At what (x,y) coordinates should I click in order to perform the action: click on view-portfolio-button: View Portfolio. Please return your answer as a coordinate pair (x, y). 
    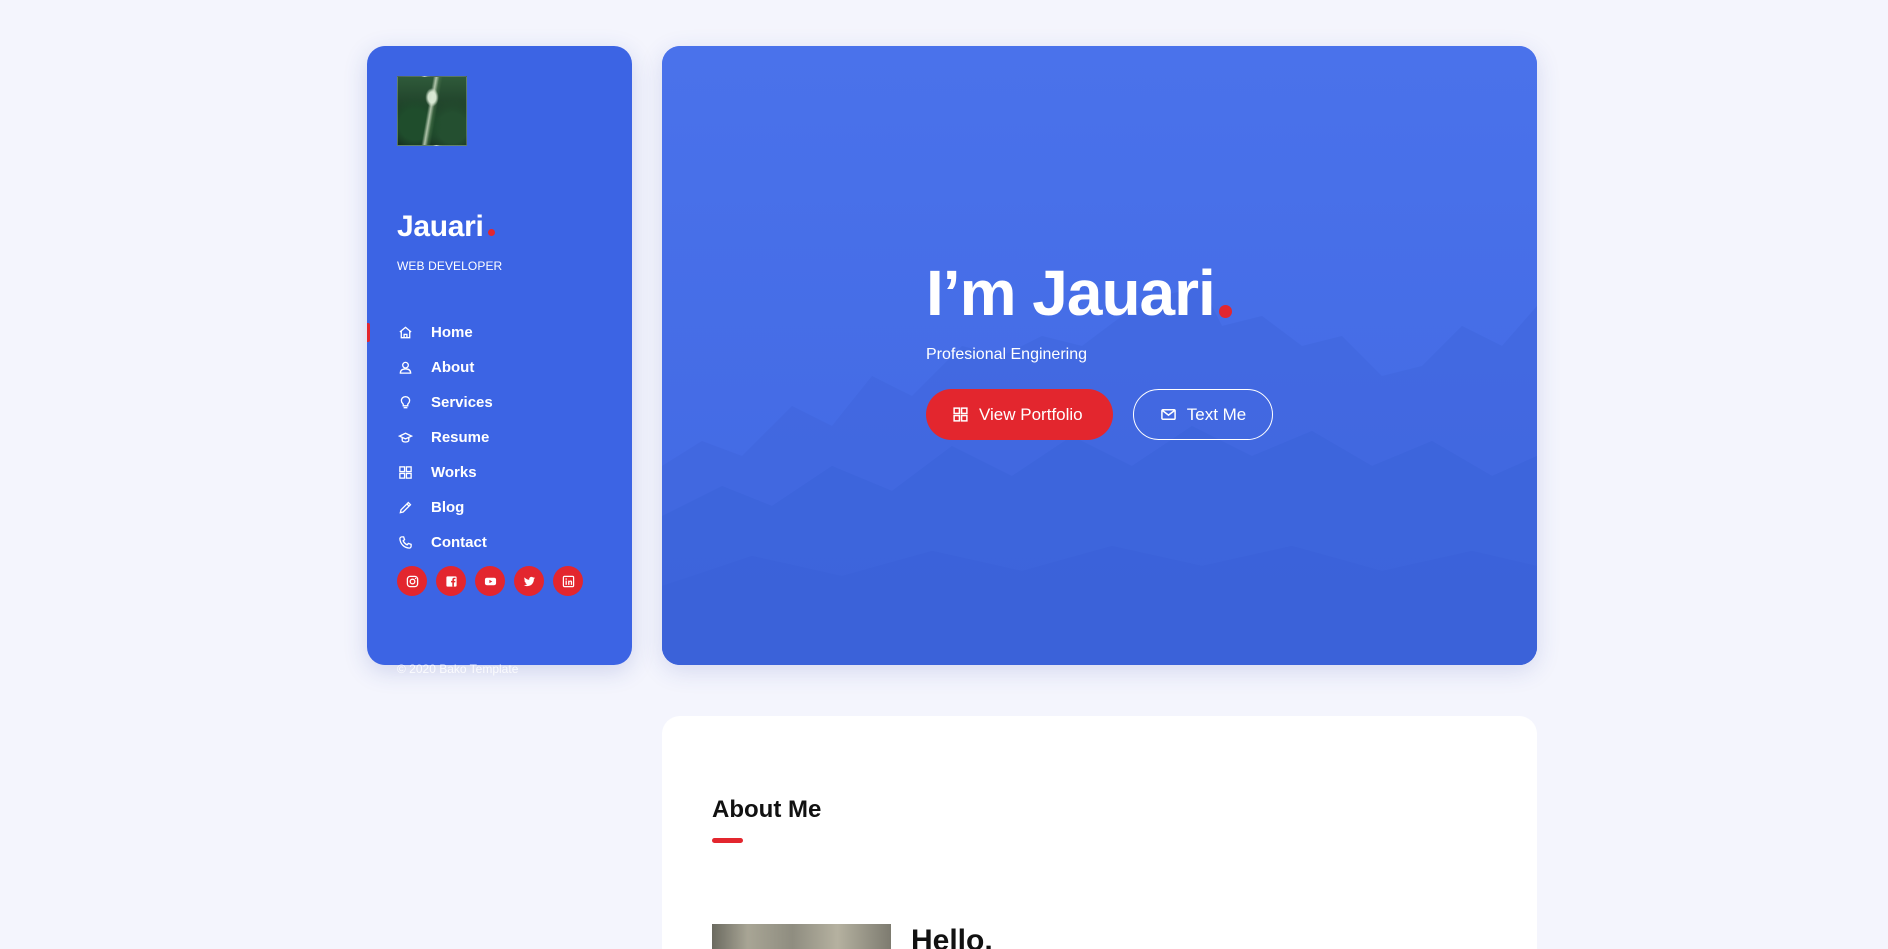
    Looking at the image, I should click on (1019, 414).